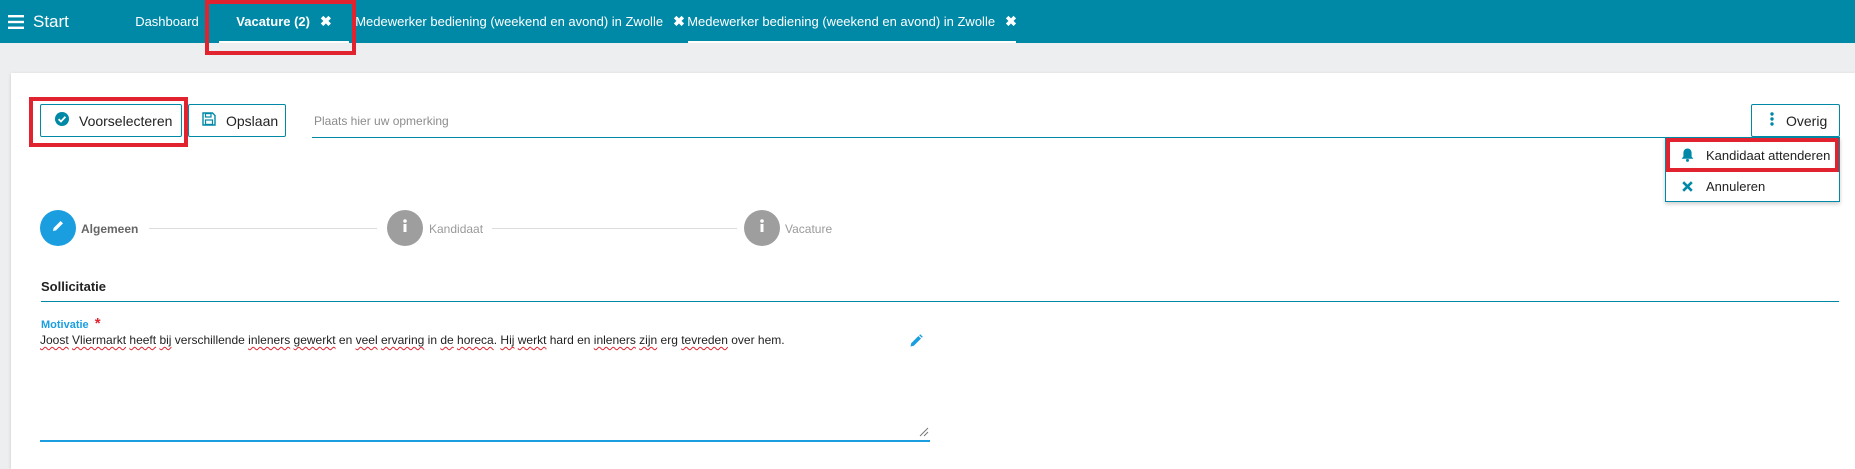 This screenshot has height=469, width=1855. I want to click on remark-input, so click(1006, 120).